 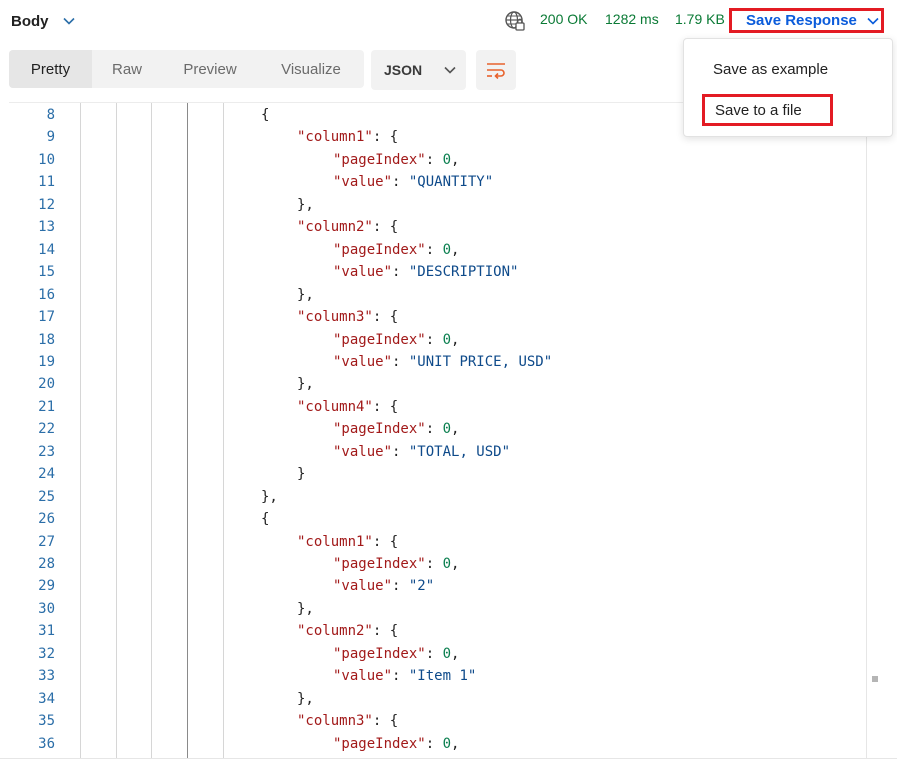 I want to click on code-line: 10 "pageIndex": 0,, so click(x=434, y=160).